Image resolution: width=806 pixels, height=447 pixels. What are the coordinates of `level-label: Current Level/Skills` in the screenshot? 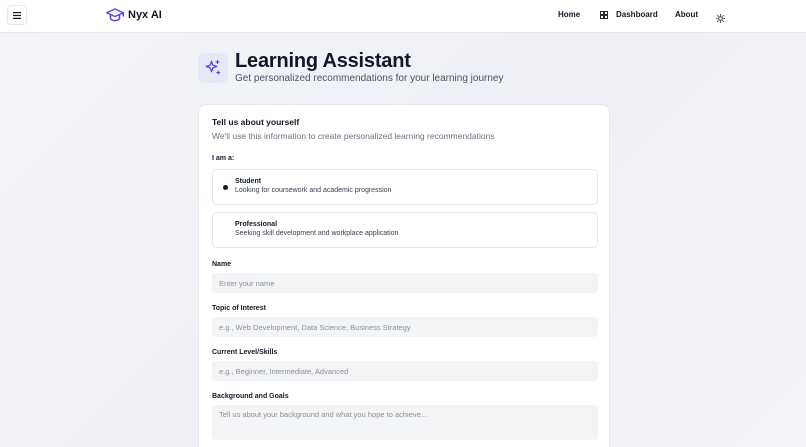 It's located at (245, 352).